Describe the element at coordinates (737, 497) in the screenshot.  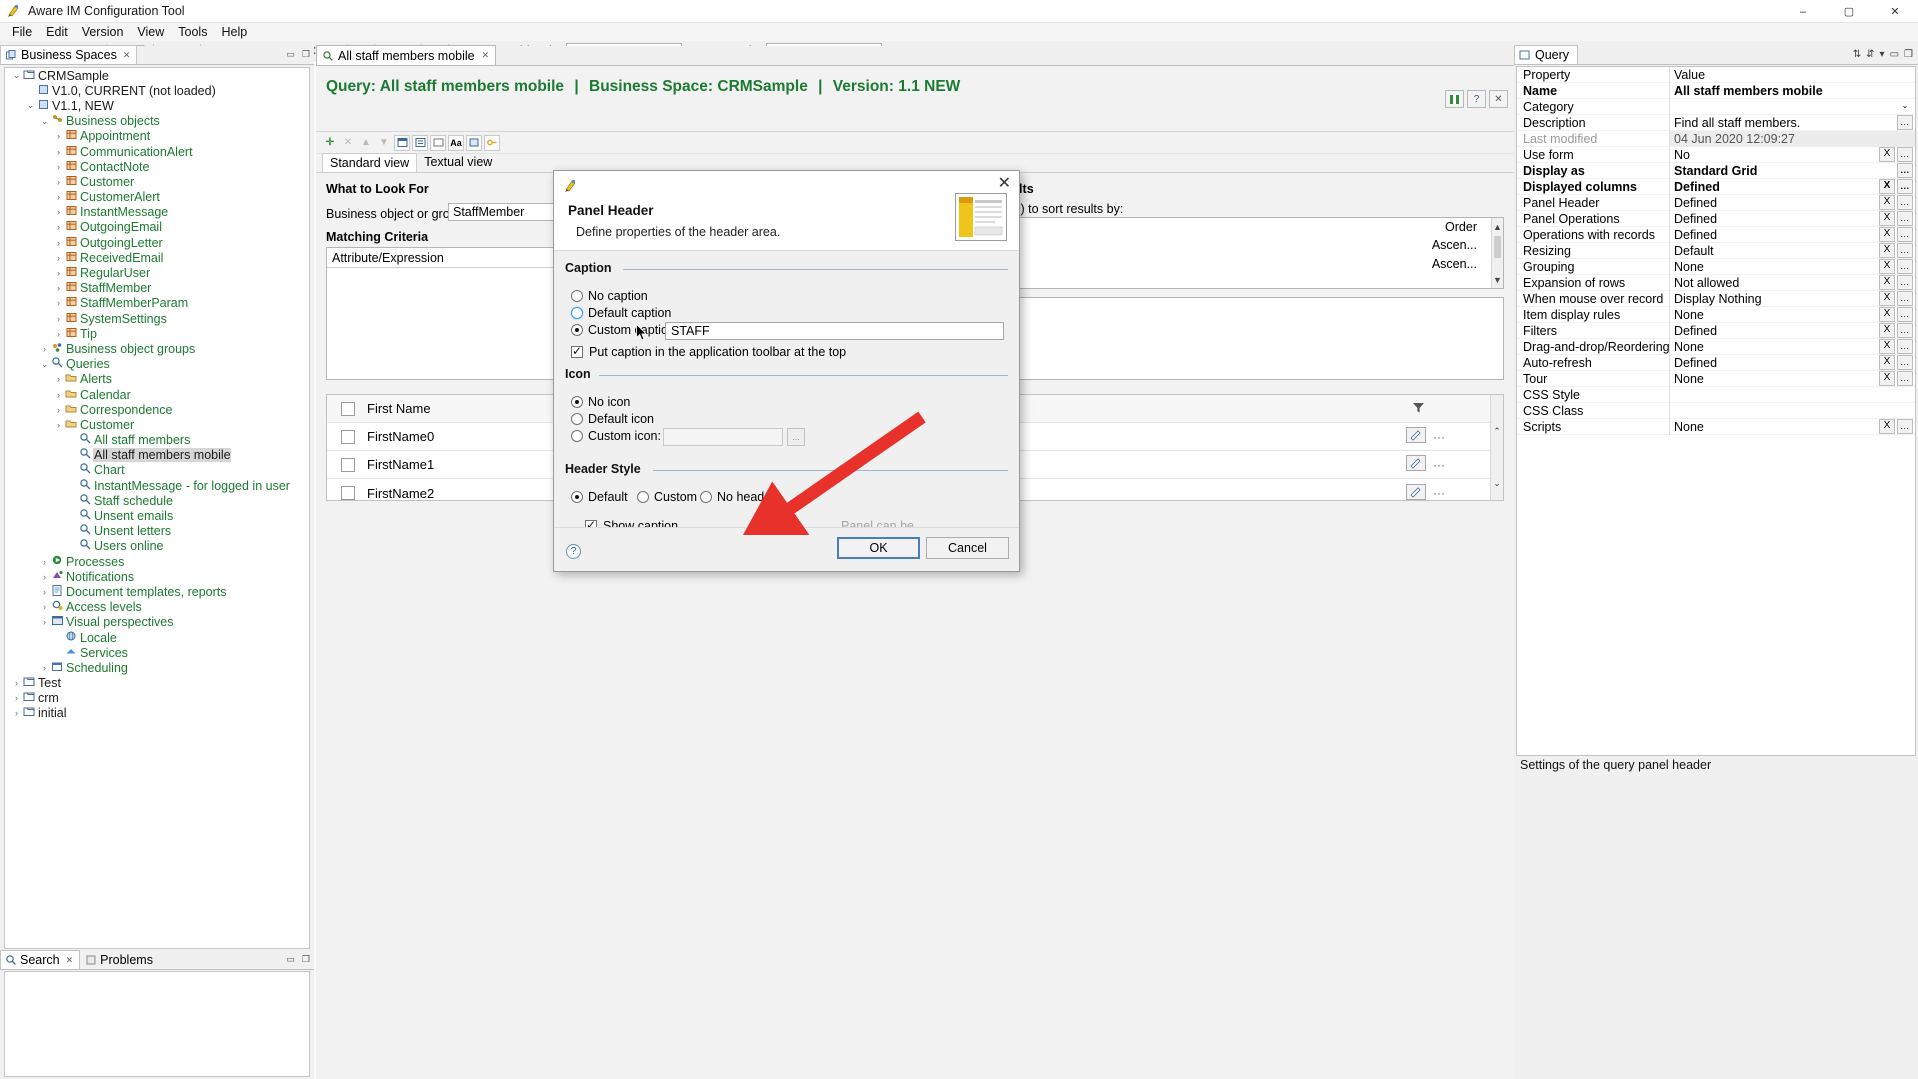
I see `radio-header-none: No header` at that location.